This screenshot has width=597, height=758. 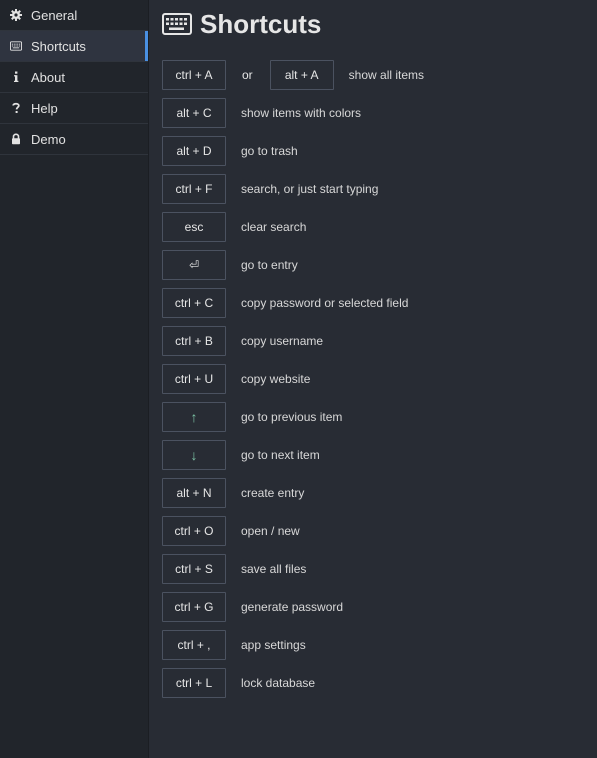 I want to click on shortcut-row: esc clear search, so click(x=379, y=227).